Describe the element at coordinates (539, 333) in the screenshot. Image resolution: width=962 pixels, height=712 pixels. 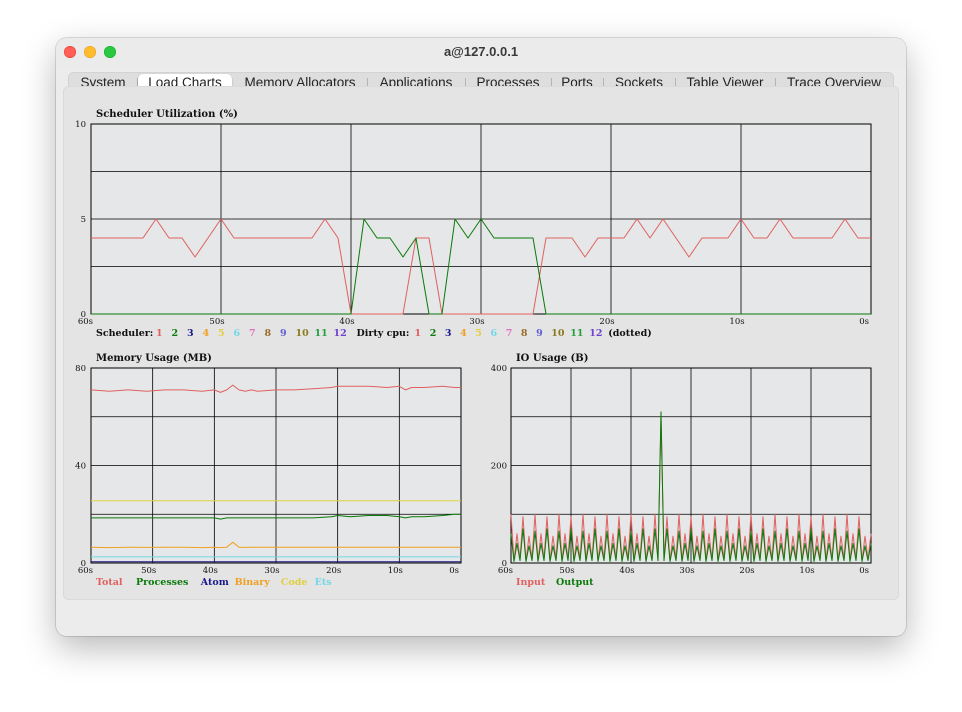
I see `dirty-cpu-legend-item: 9` at that location.